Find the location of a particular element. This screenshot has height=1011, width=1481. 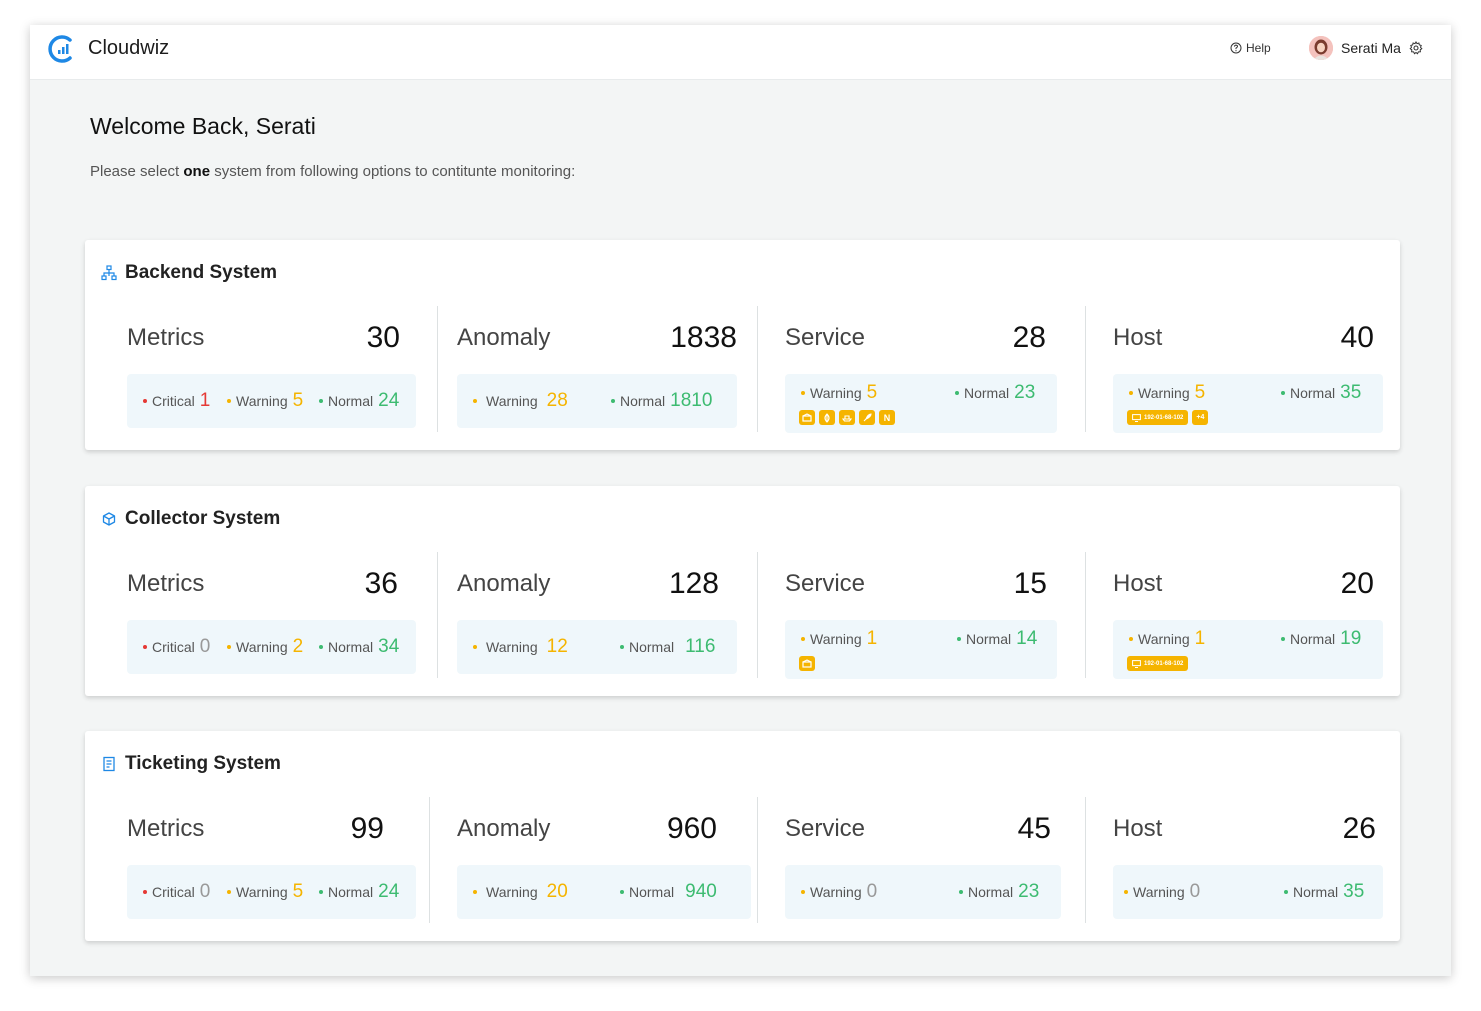

metrics-section: Metrics 30 Critical 1 Warning 5 Normal 24 is located at coordinates (271, 369).